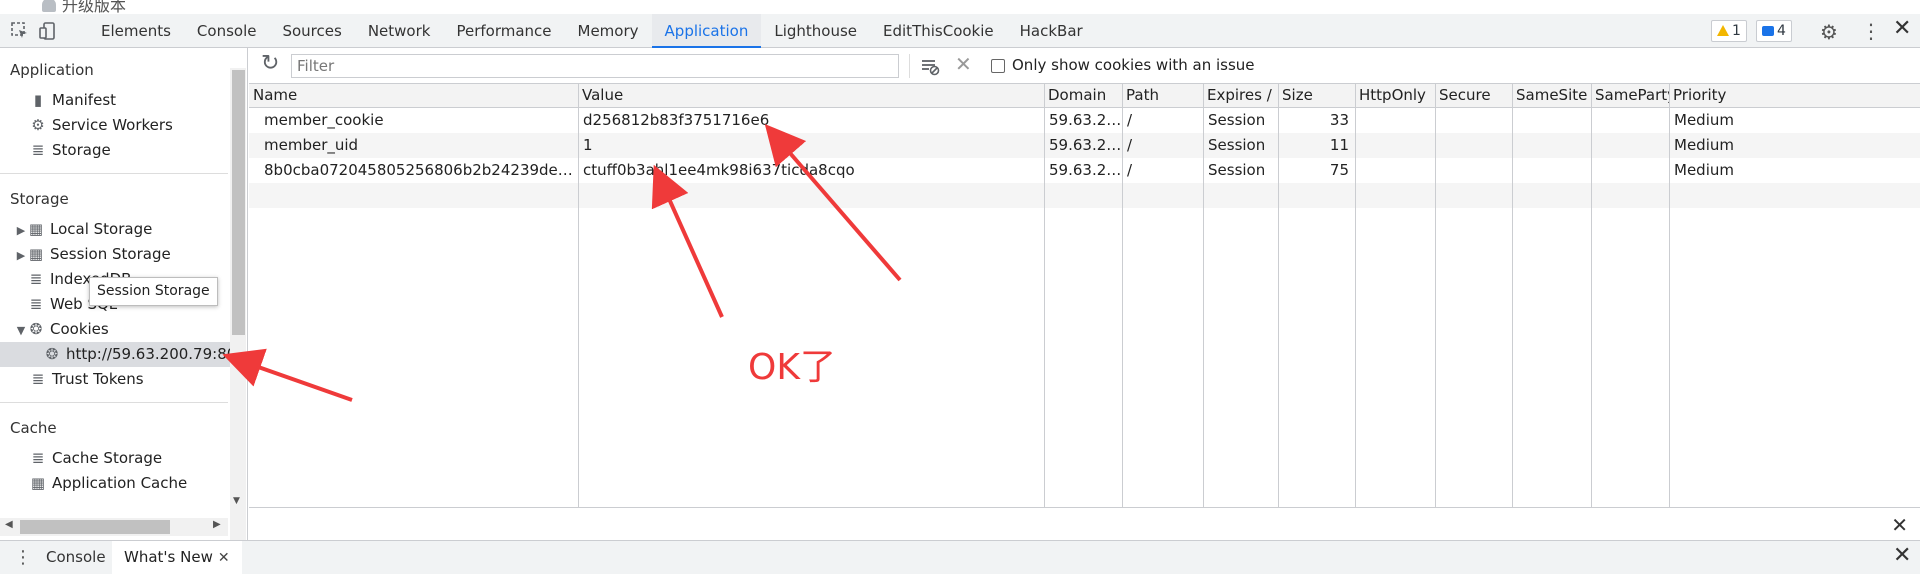 The width and height of the screenshot is (1920, 574). Describe the element at coordinates (236, 501) in the screenshot. I see `scroll-down-icon: ▼` at that location.